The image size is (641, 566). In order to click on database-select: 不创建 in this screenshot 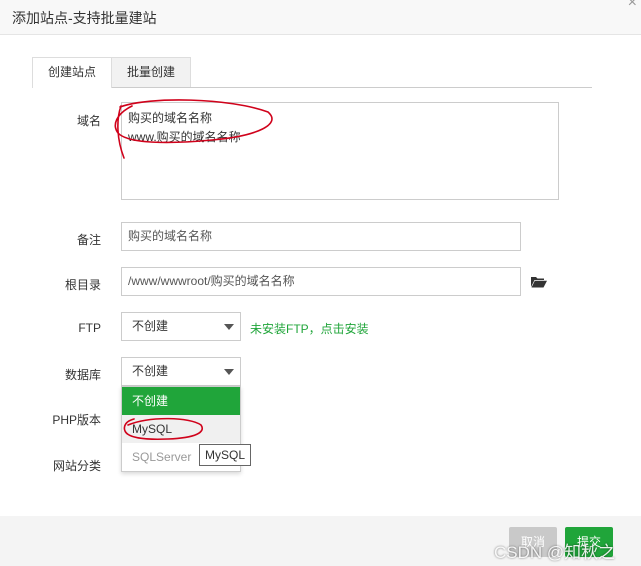, I will do `click(181, 371)`.